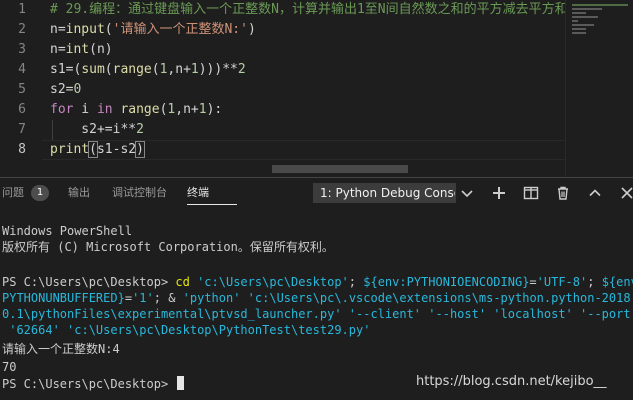 The width and height of the screenshot is (633, 400). What do you see at coordinates (562, 282) in the screenshot?
I see `terminal-text: 'UTF-8'` at bounding box center [562, 282].